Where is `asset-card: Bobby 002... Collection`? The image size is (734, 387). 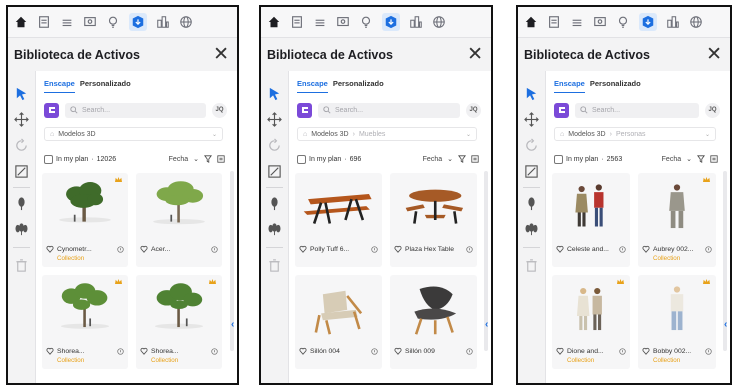
asset-card: Bobby 002... Collection is located at coordinates (677, 322).